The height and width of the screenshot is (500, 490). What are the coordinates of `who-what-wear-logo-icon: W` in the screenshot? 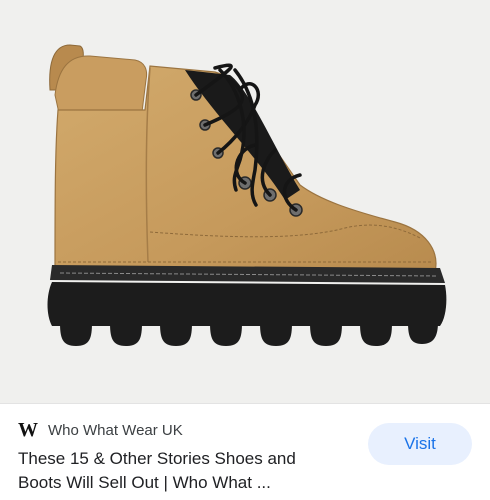 It's located at (28, 429).